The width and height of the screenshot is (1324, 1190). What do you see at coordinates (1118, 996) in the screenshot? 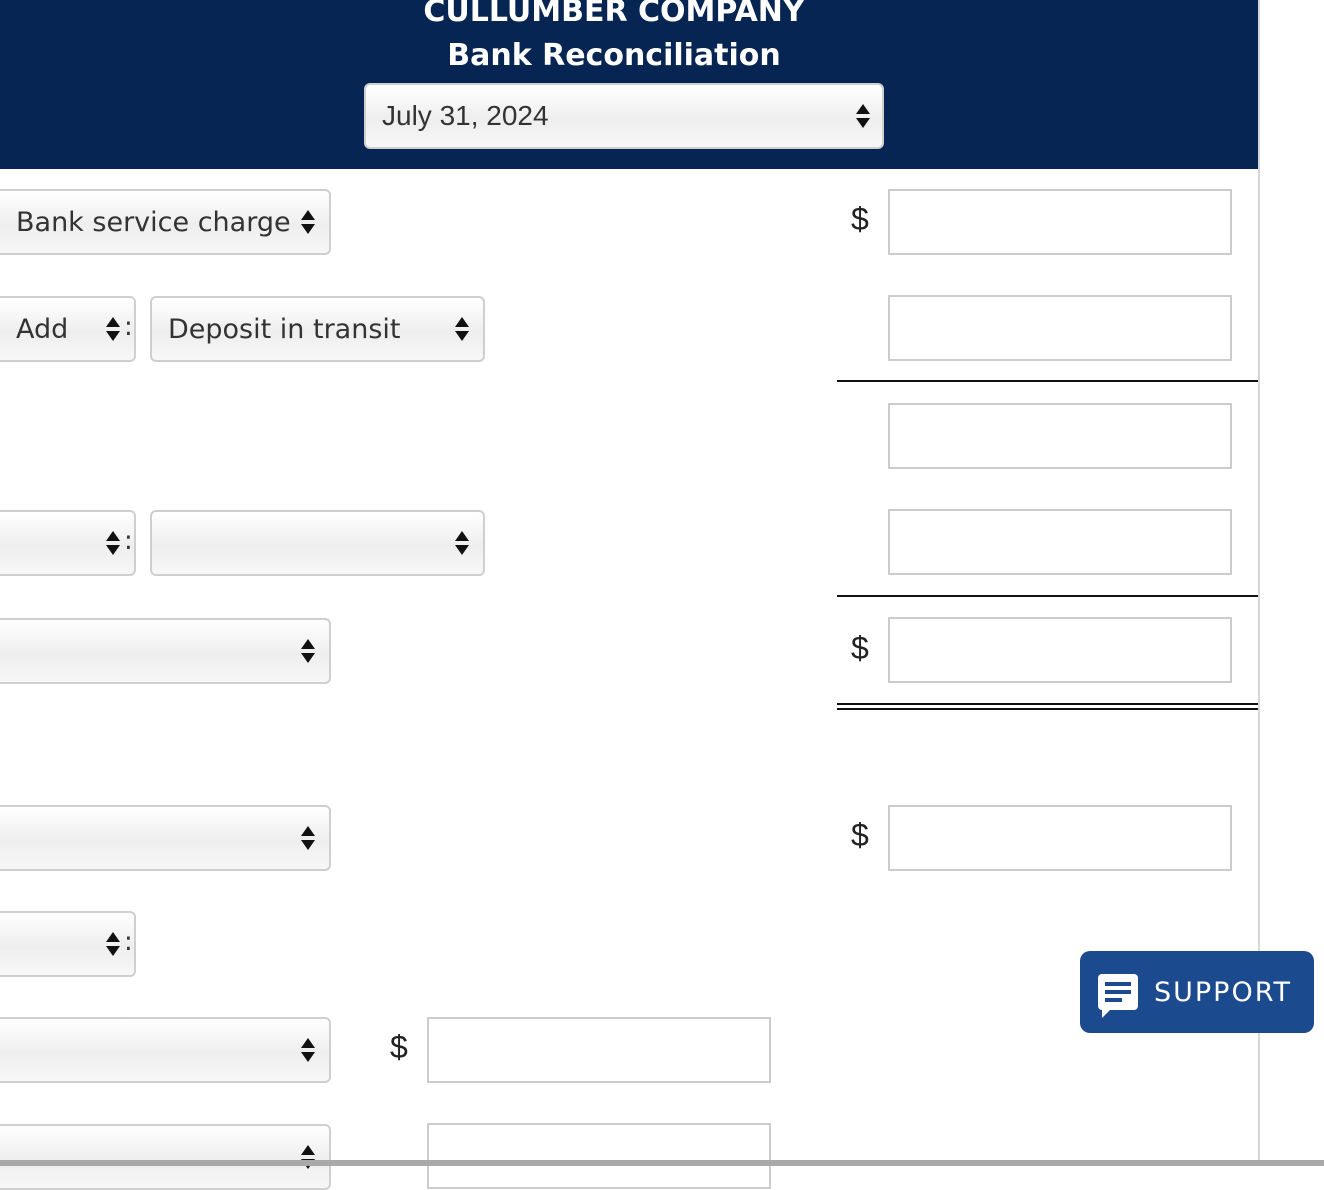
I see `chat-icon` at bounding box center [1118, 996].